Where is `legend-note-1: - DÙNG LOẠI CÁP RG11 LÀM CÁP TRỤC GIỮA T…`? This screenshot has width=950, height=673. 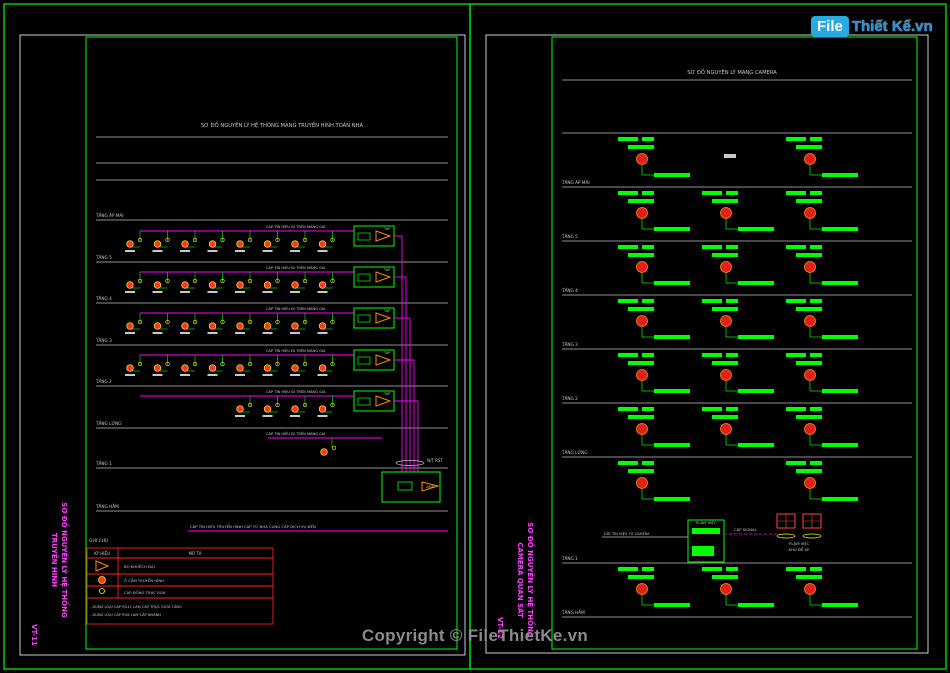
legend-note-1: - DÙNG LOẠI CÁP RG11 LÀM CÁP TRỤC GIỮA T… is located at coordinates (136, 606).